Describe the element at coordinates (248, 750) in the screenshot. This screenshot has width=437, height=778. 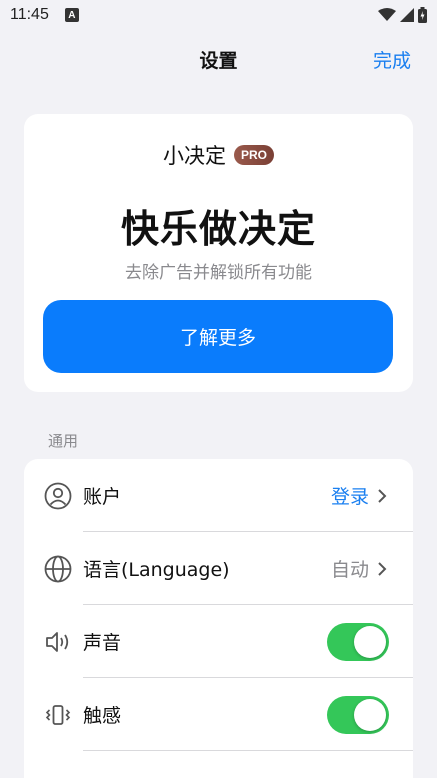
I see `row-divider` at that location.